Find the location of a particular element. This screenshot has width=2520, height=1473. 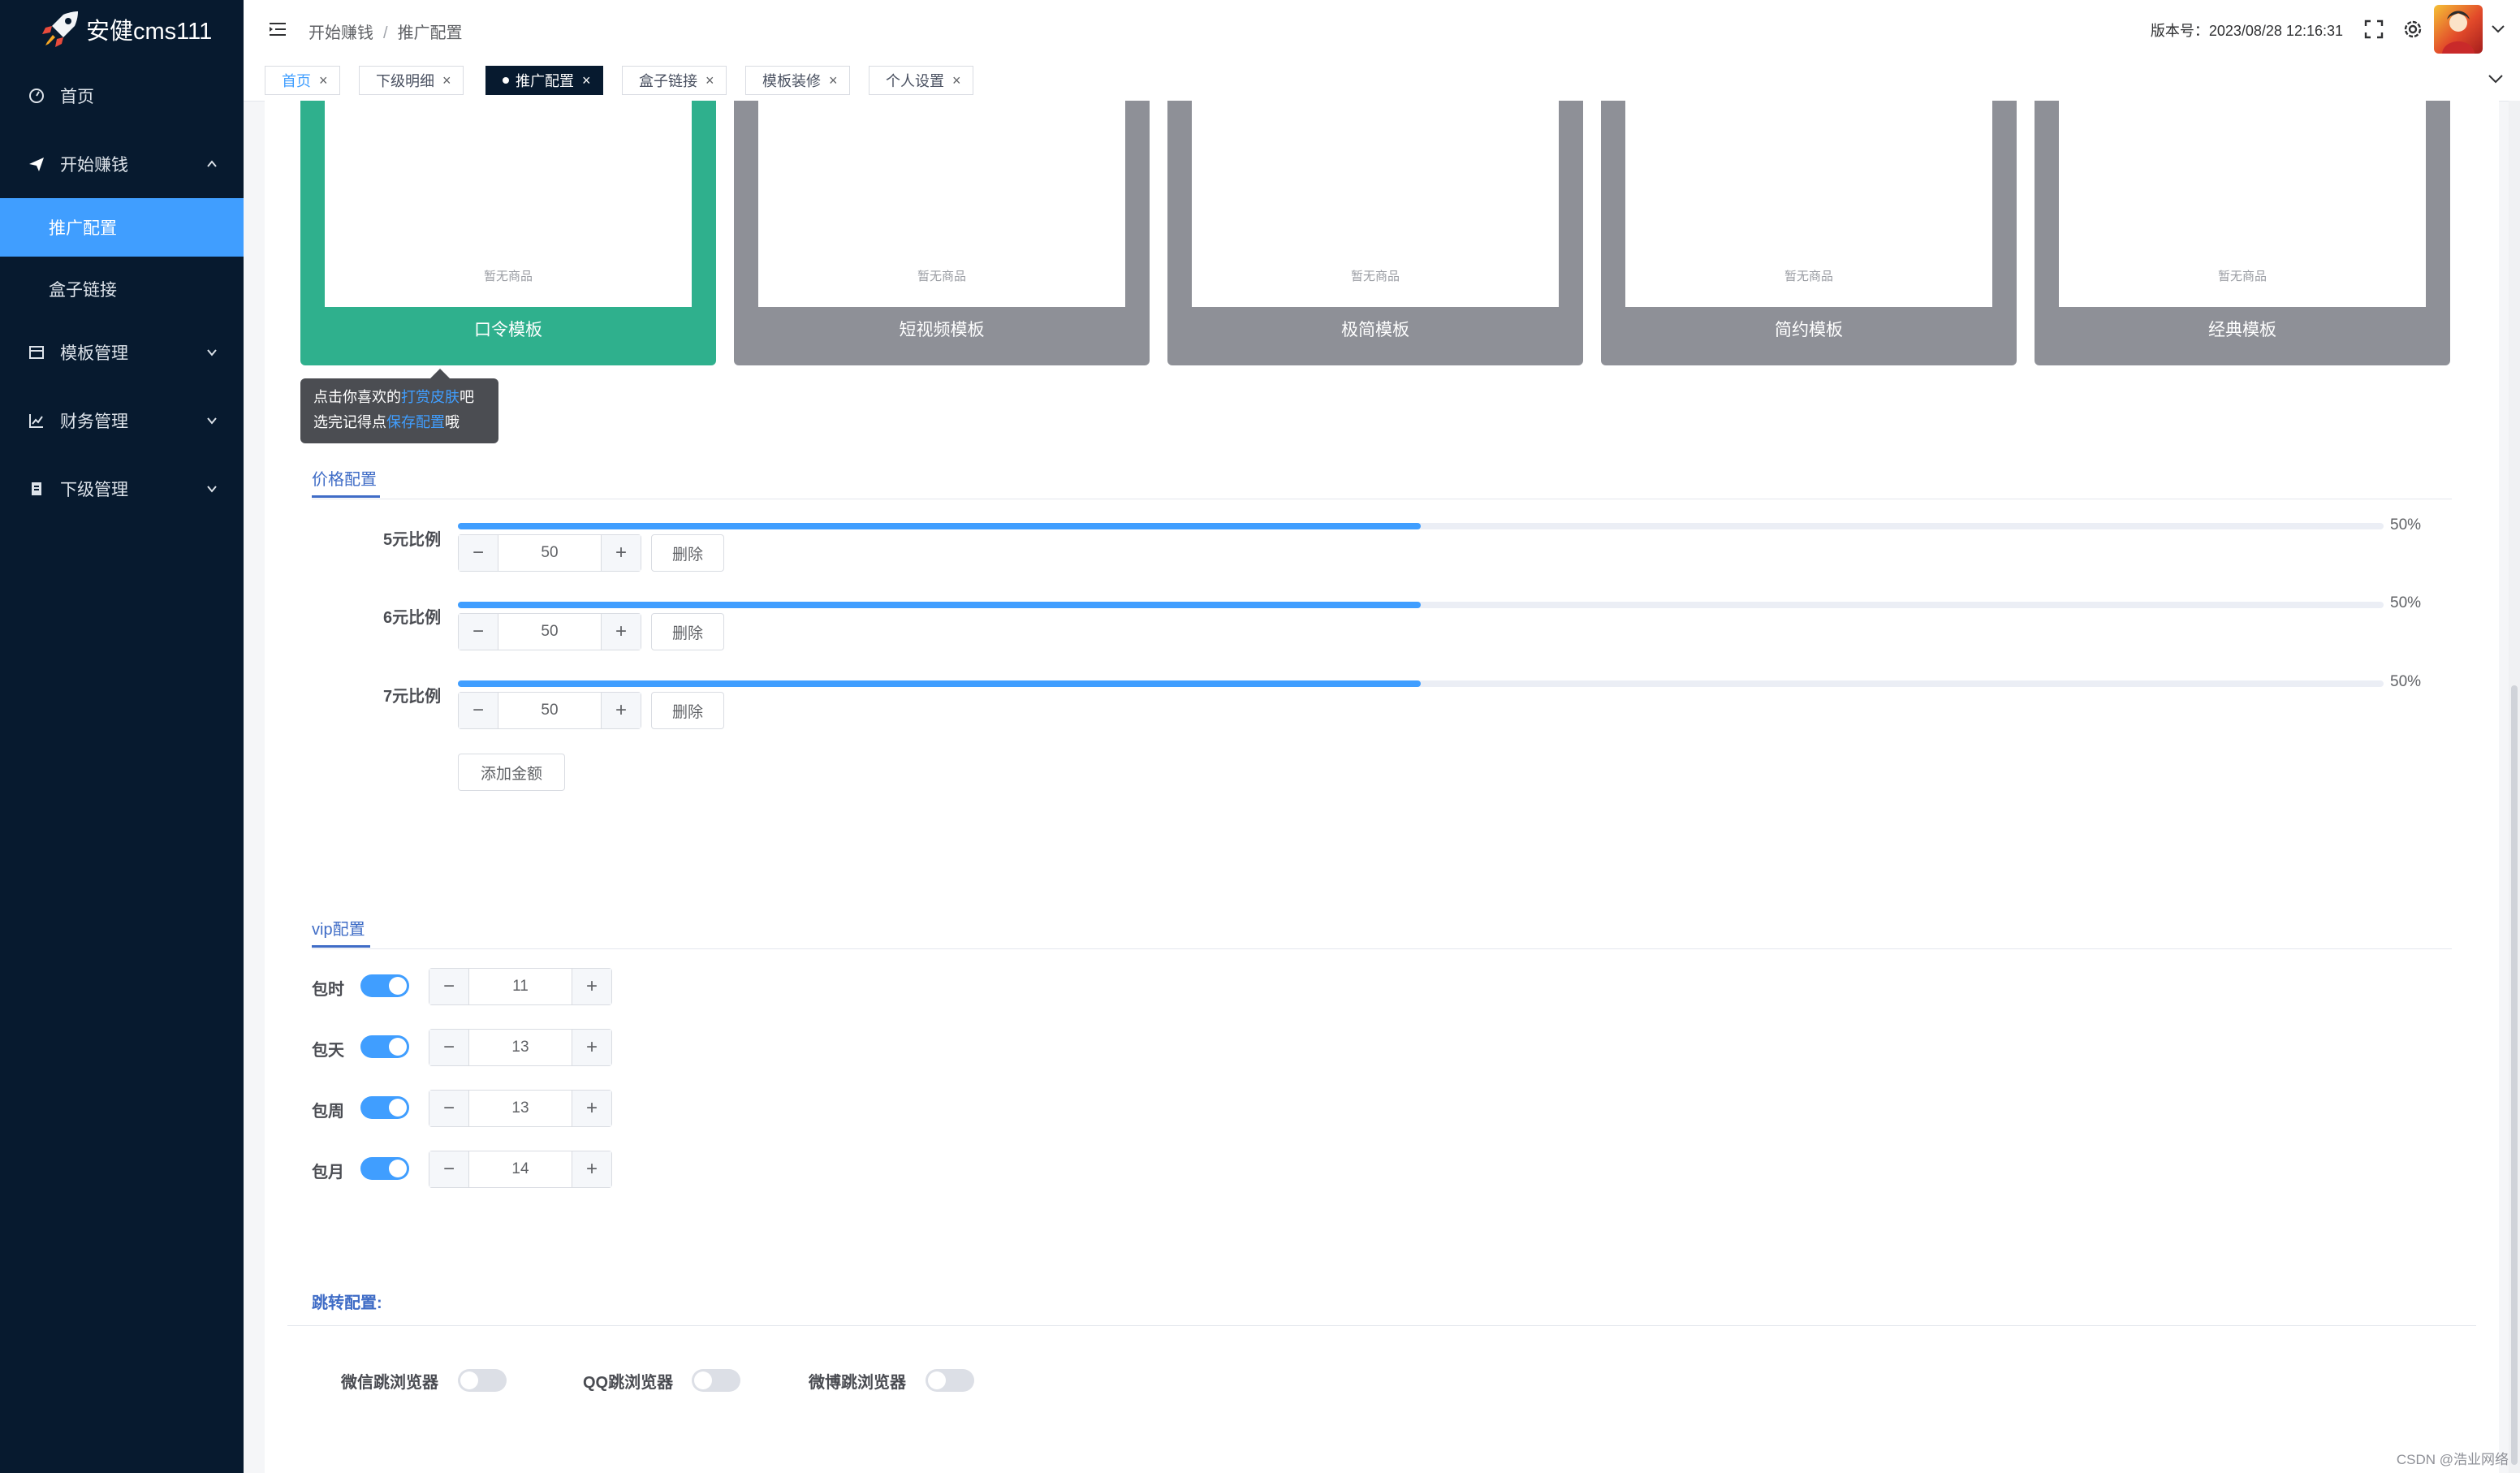

tag-home: 首页 × is located at coordinates (302, 80).